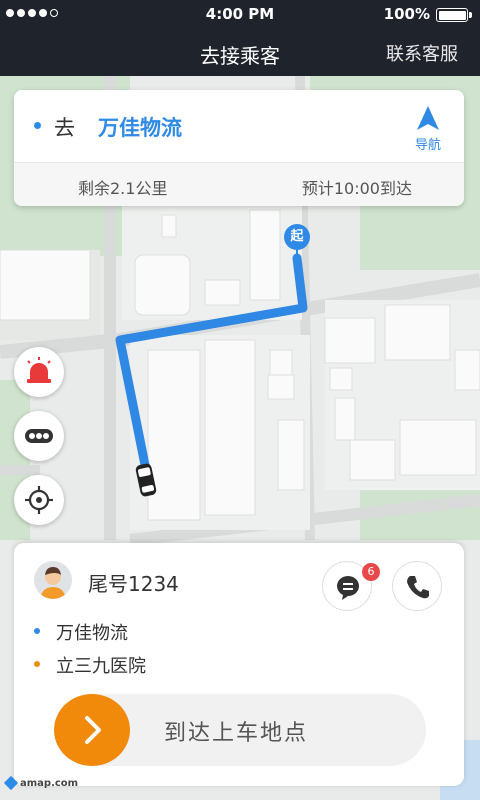  I want to click on status-bar: 4:00 PM 100%, so click(240, 14).